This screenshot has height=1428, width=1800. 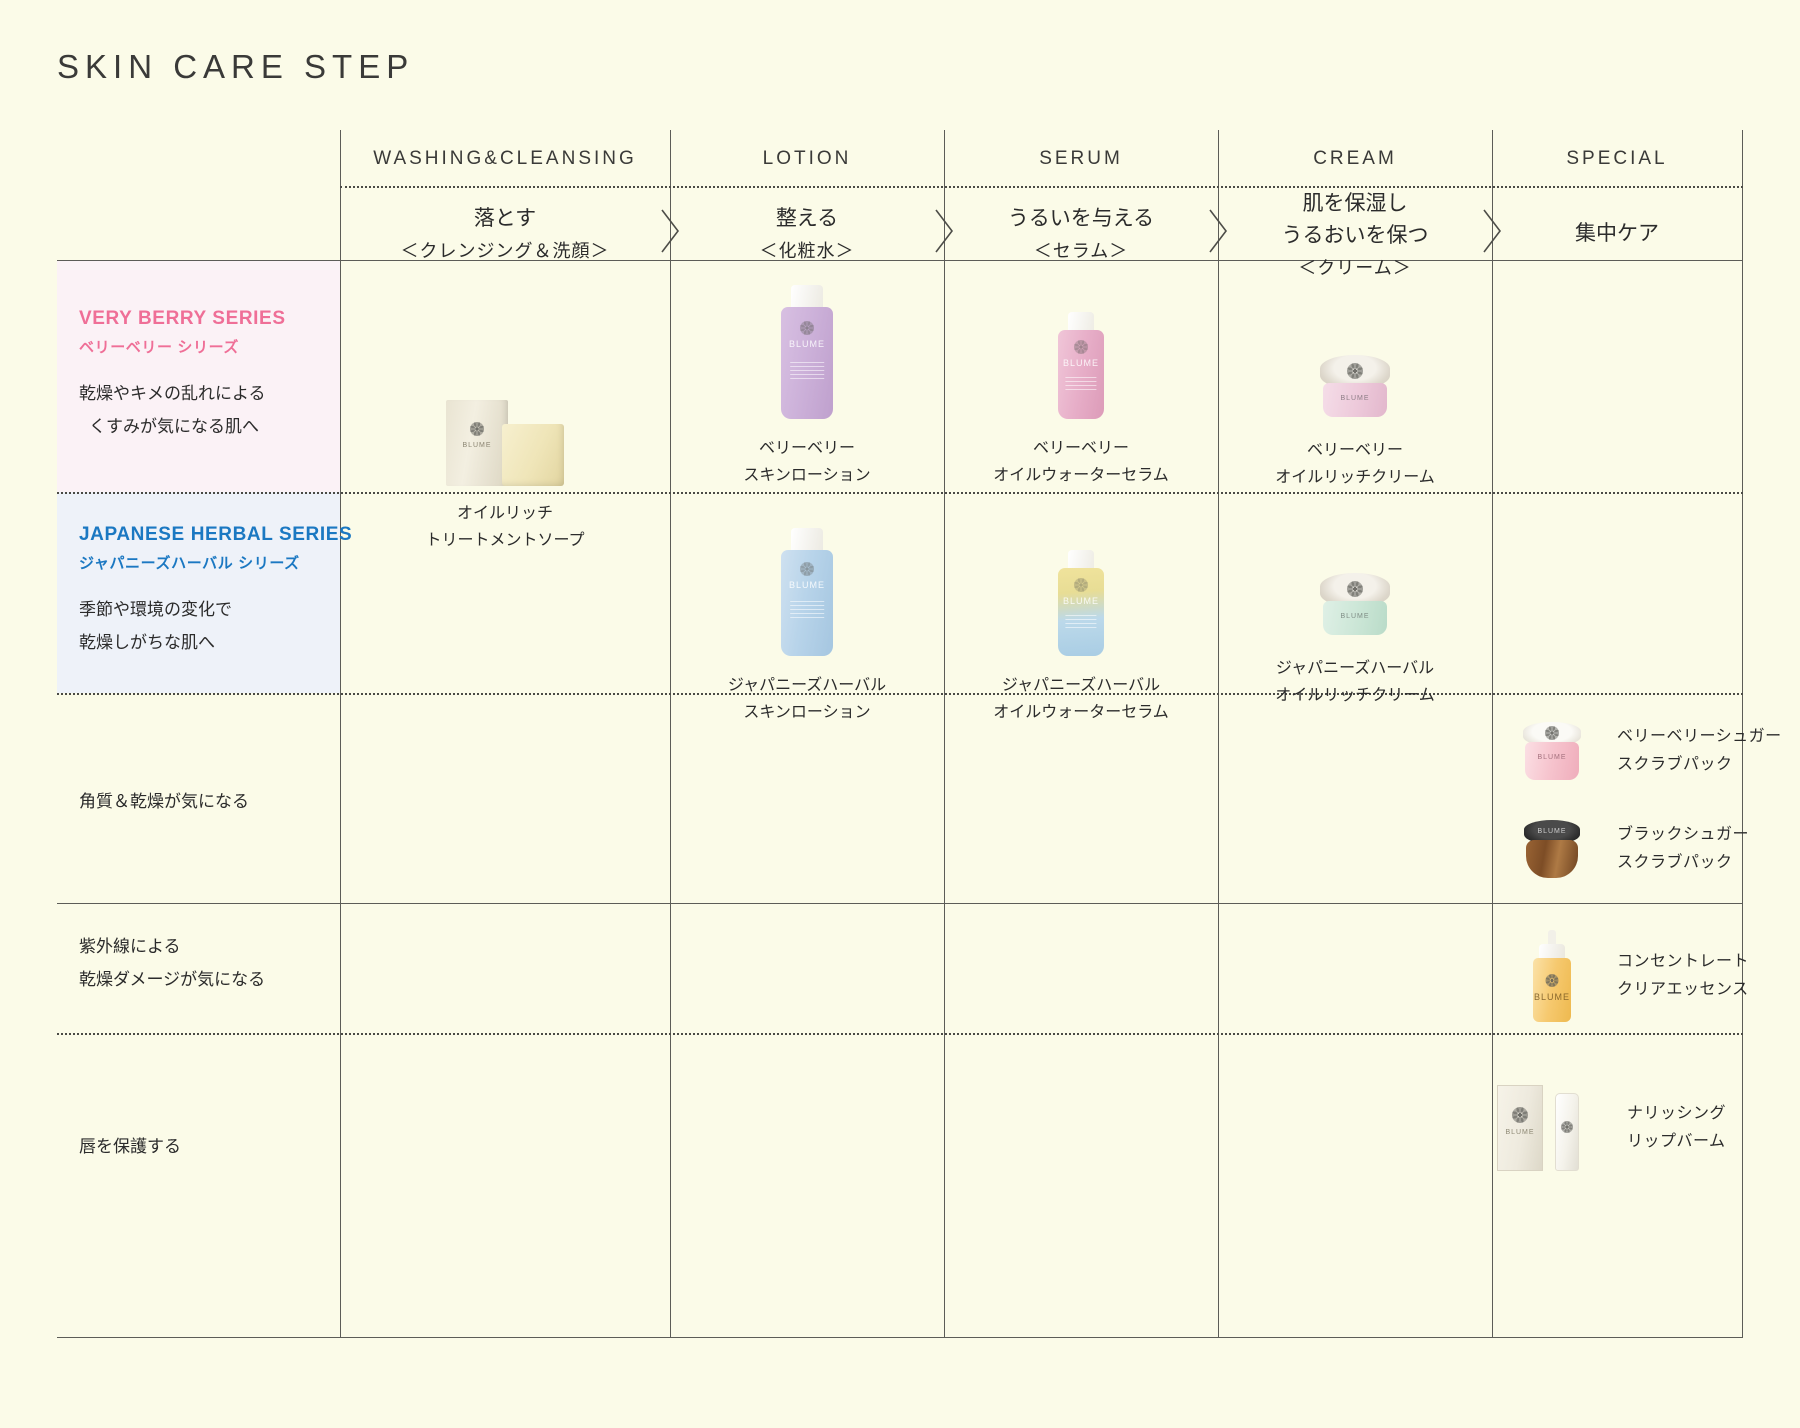 What do you see at coordinates (1492, 733) in the screenshot?
I see `col-divider-special` at bounding box center [1492, 733].